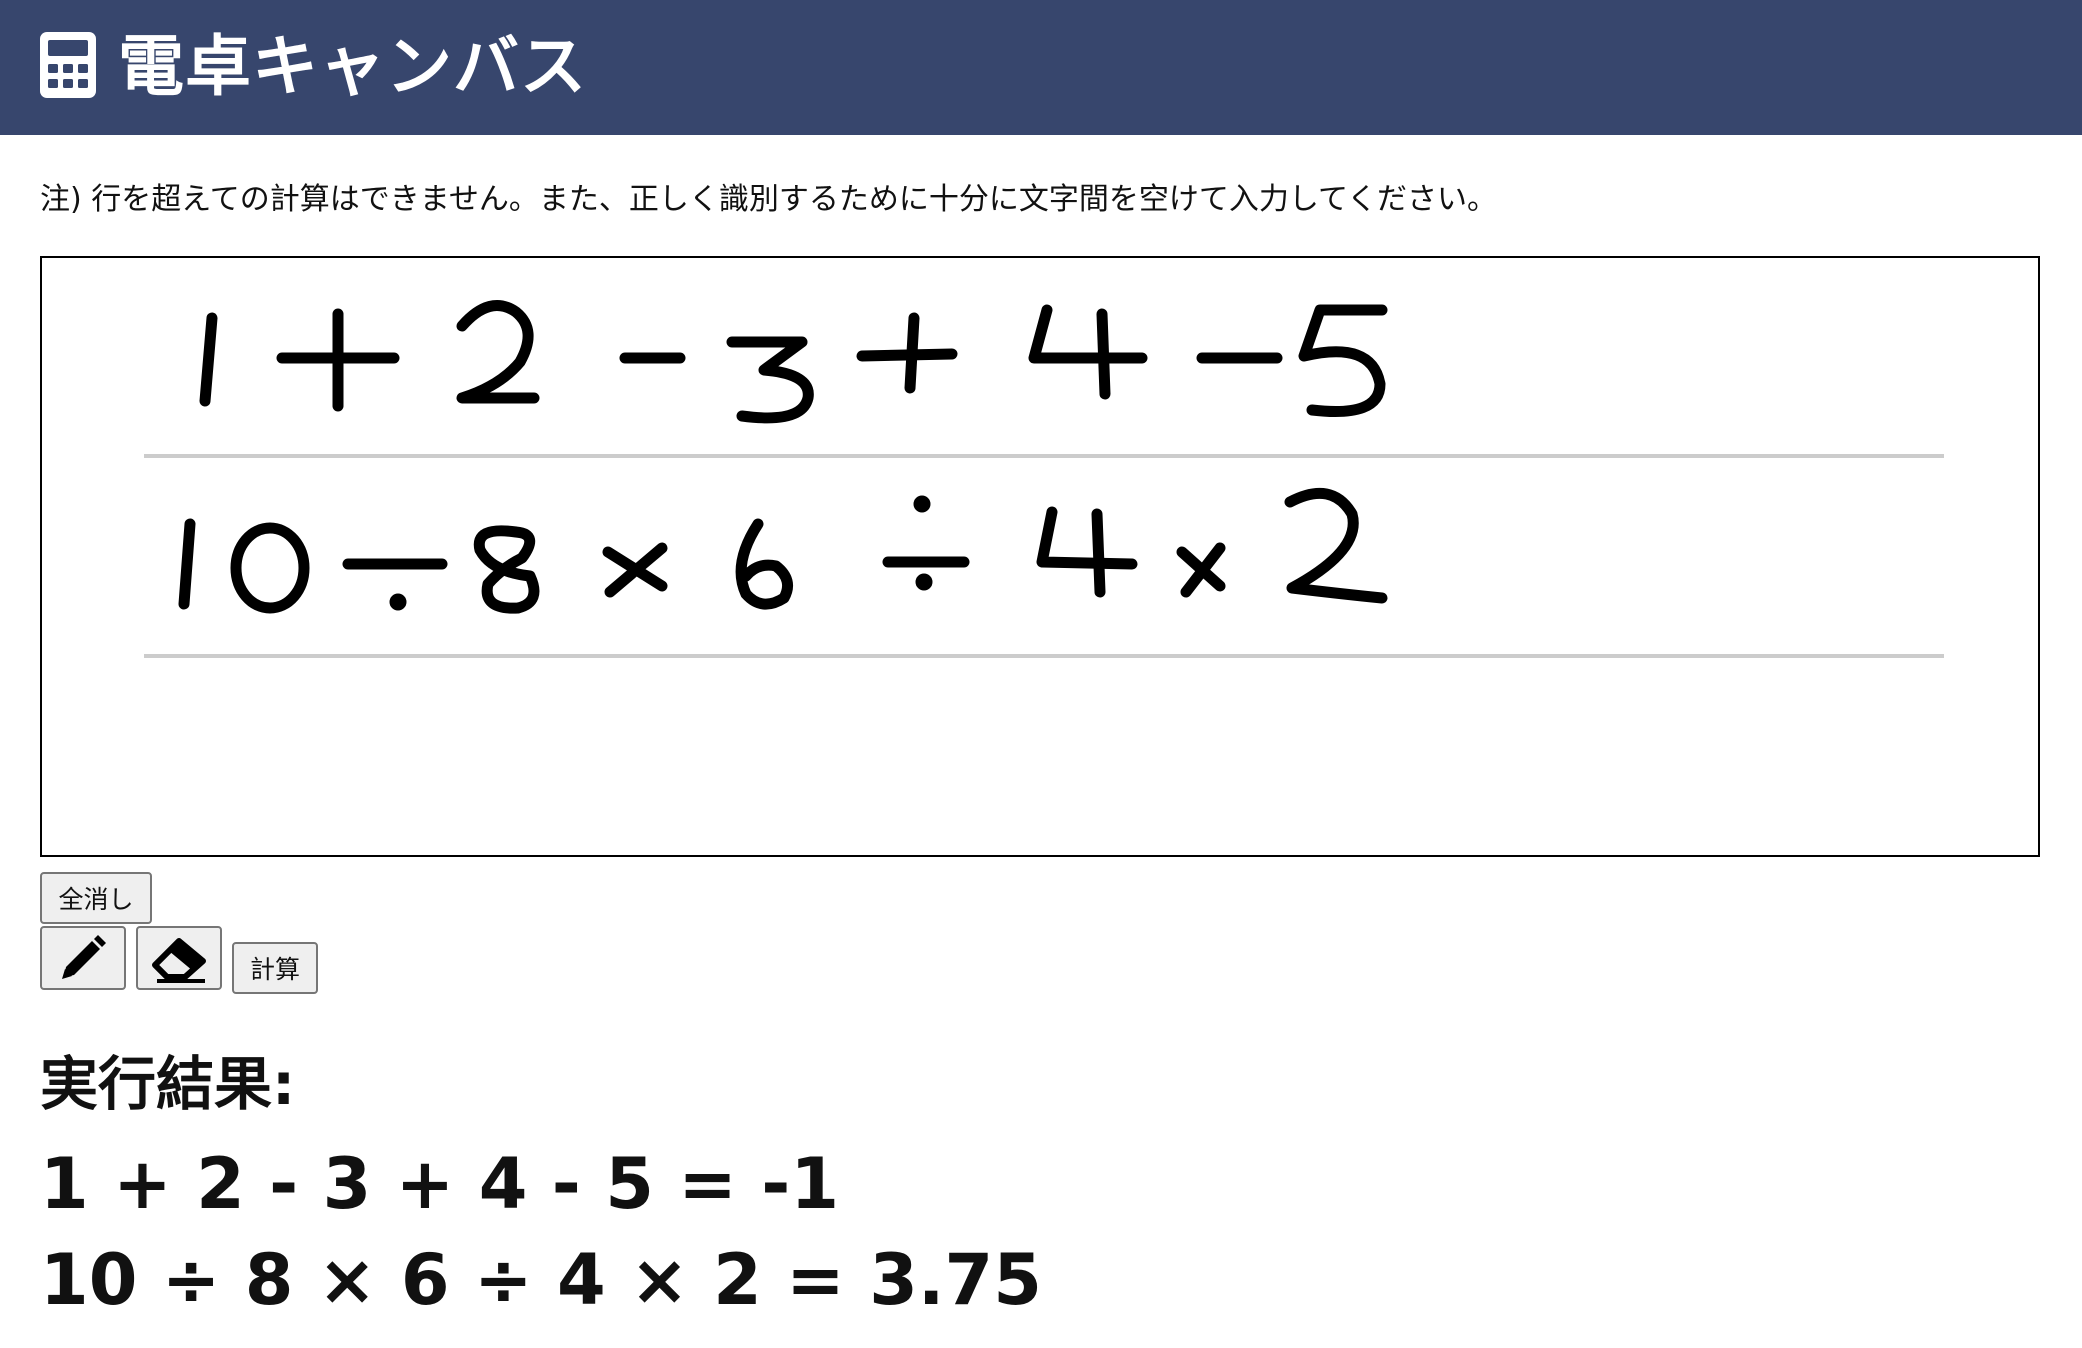  I want to click on calculator-icon, so click(68, 65).